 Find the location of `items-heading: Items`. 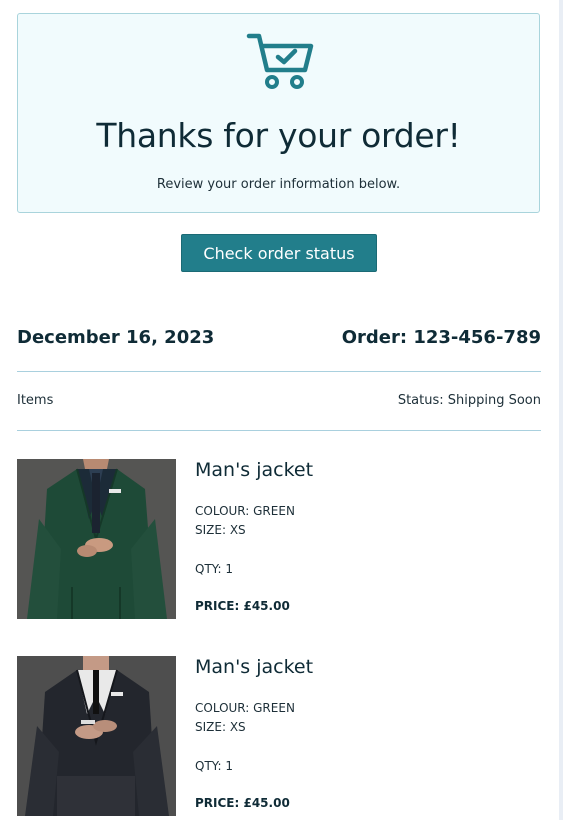

items-heading: Items is located at coordinates (35, 400).